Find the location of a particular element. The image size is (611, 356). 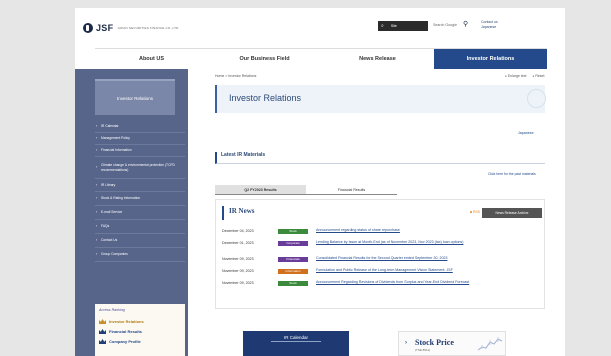

rss-label: RSS is located at coordinates (476, 212).